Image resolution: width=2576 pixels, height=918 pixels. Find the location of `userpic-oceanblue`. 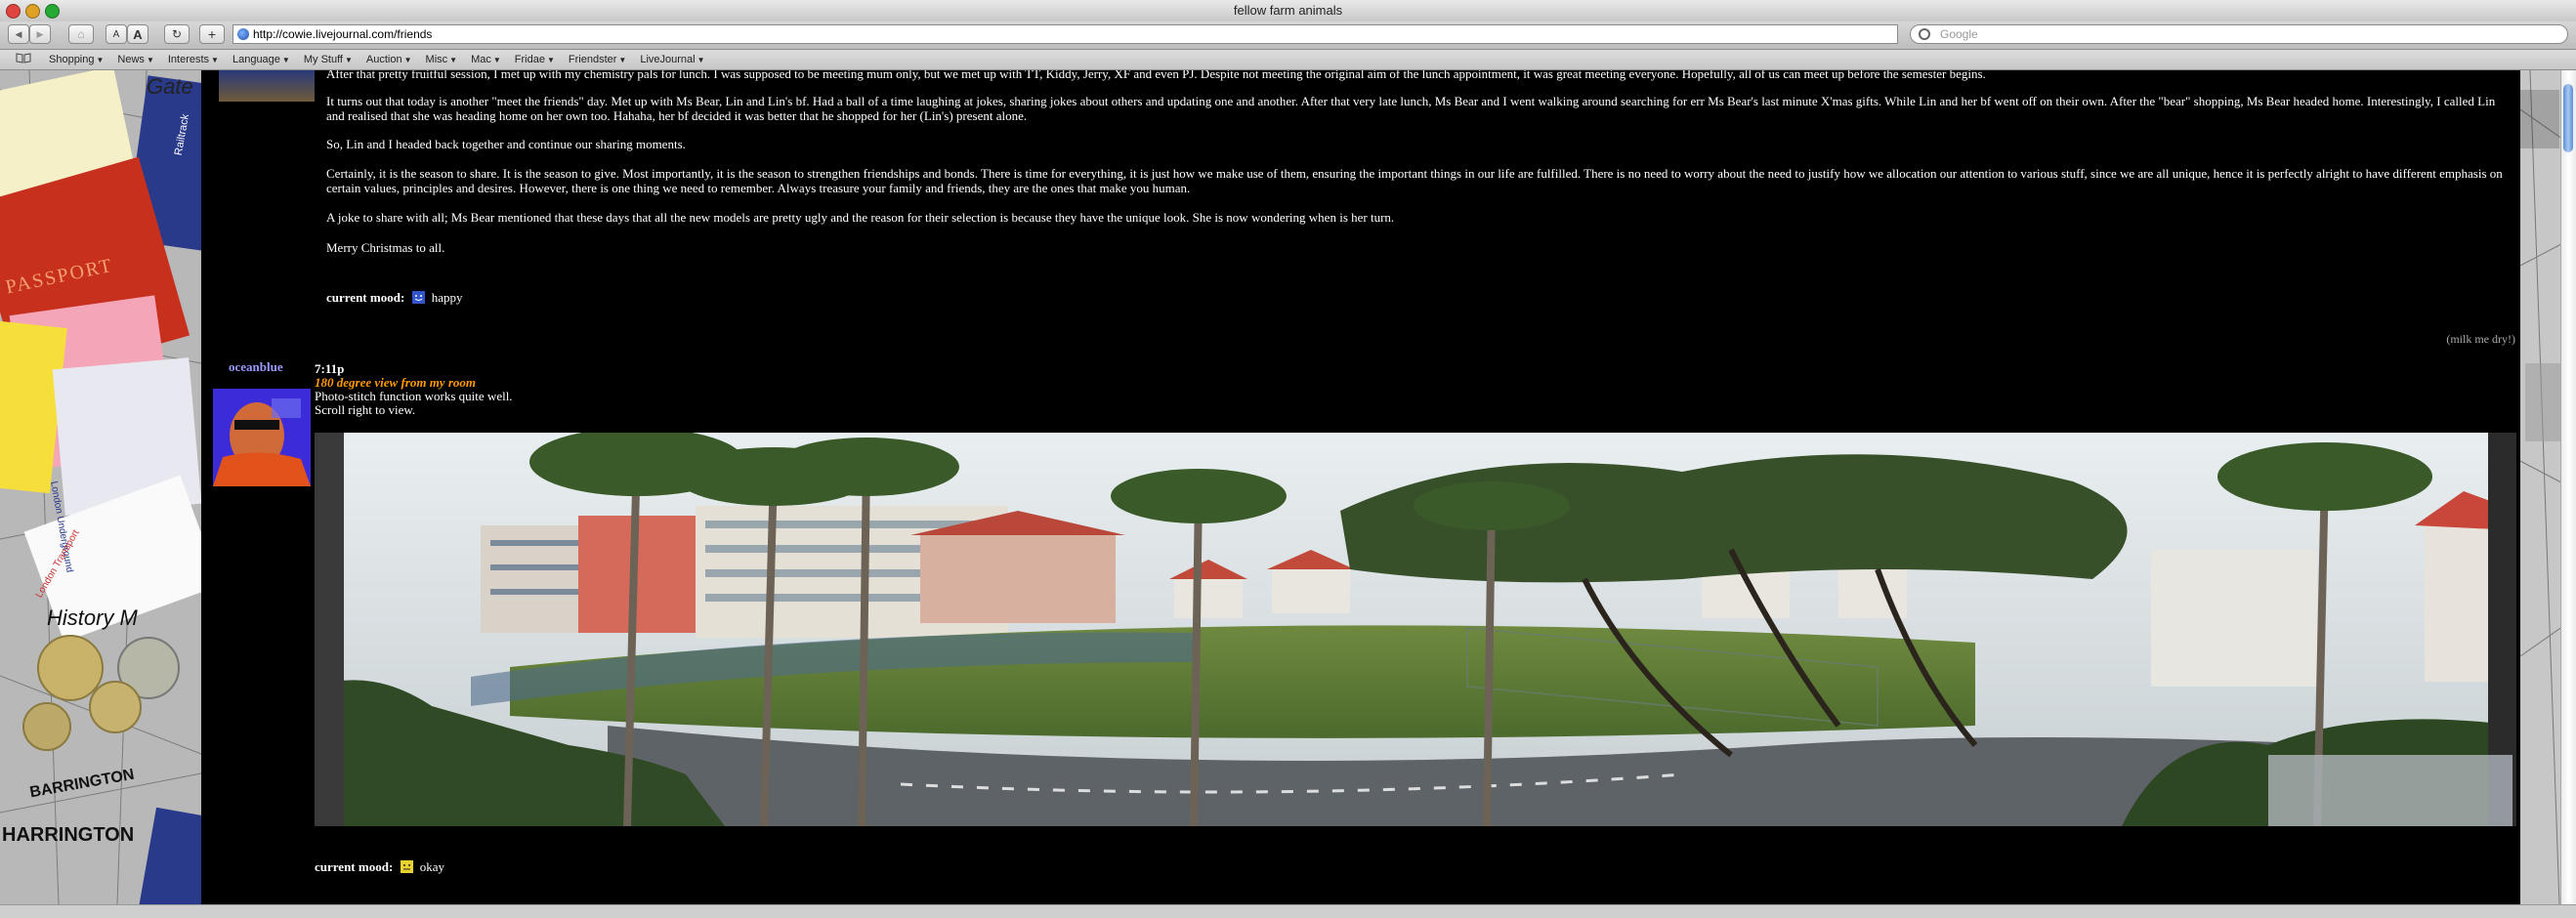

userpic-oceanblue is located at coordinates (262, 437).